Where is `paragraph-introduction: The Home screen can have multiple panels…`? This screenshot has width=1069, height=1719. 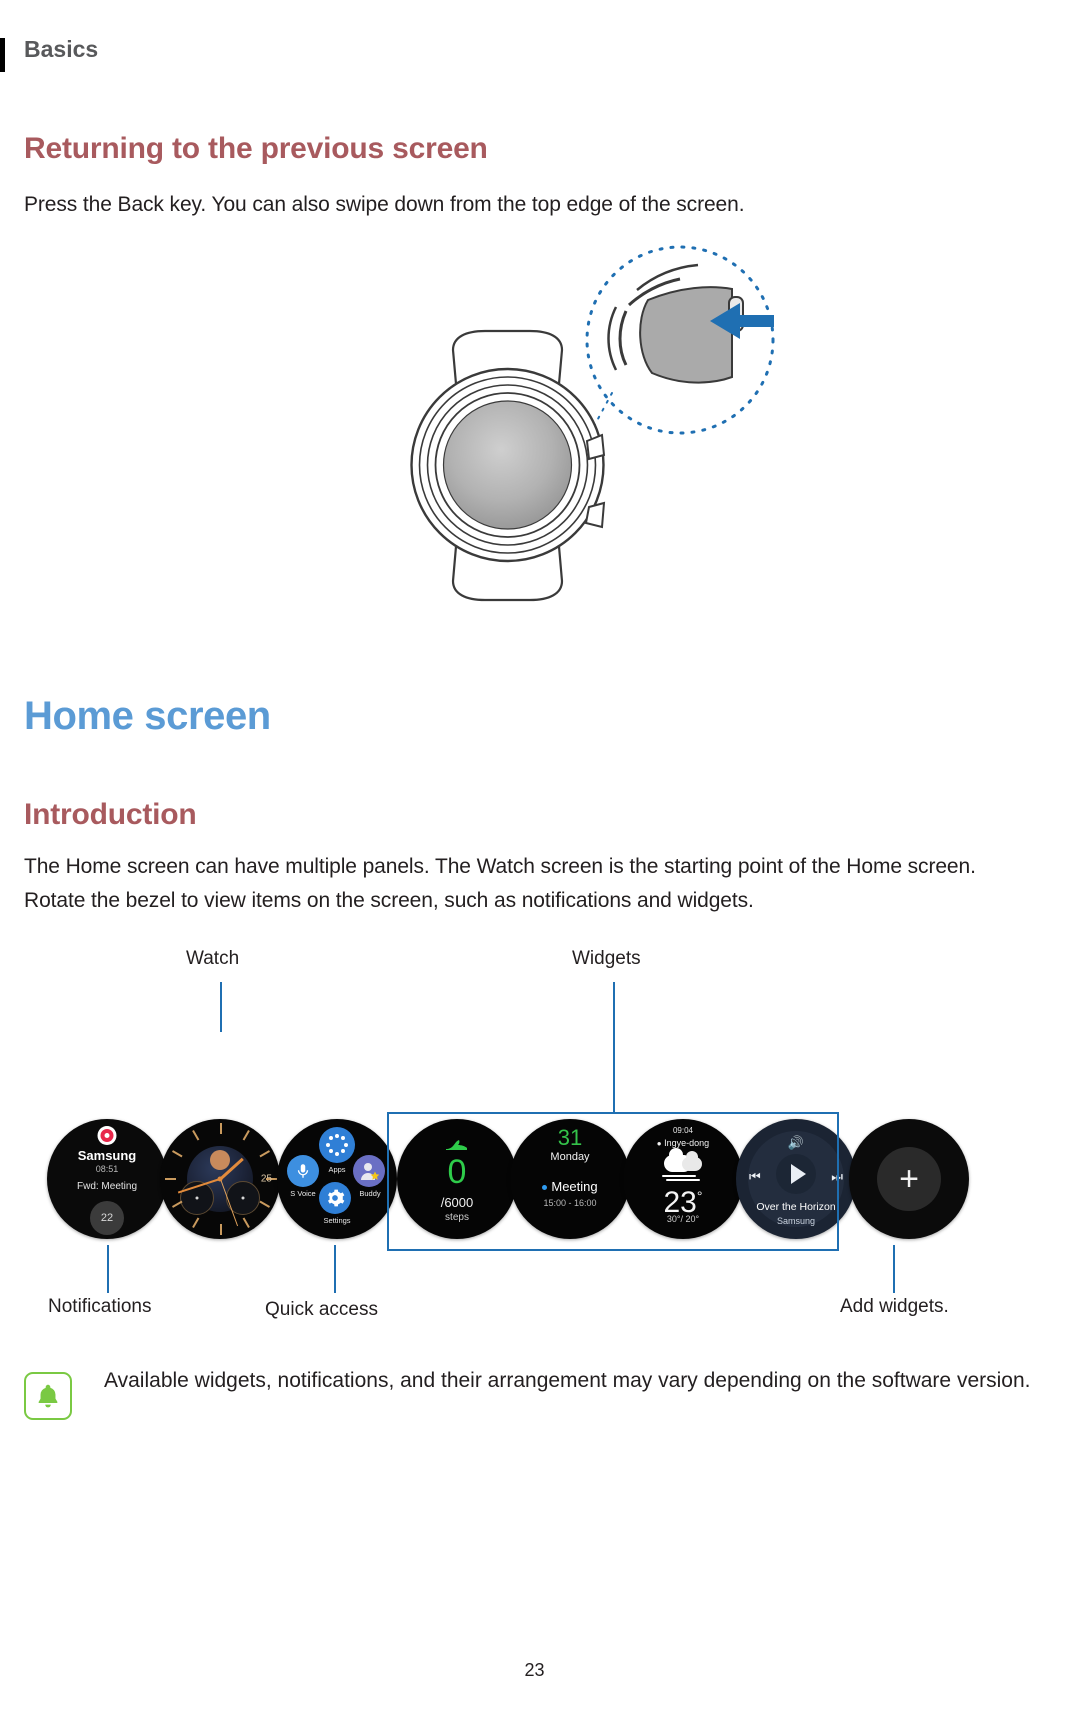
paragraph-introduction: The Home screen can have multiple panels… is located at coordinates (500, 883).